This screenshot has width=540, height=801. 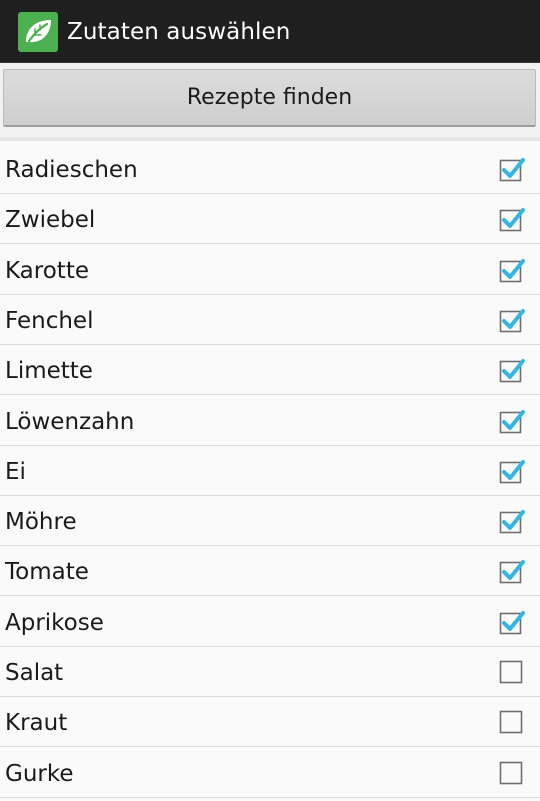 I want to click on leaf-app-icon, so click(x=38, y=32).